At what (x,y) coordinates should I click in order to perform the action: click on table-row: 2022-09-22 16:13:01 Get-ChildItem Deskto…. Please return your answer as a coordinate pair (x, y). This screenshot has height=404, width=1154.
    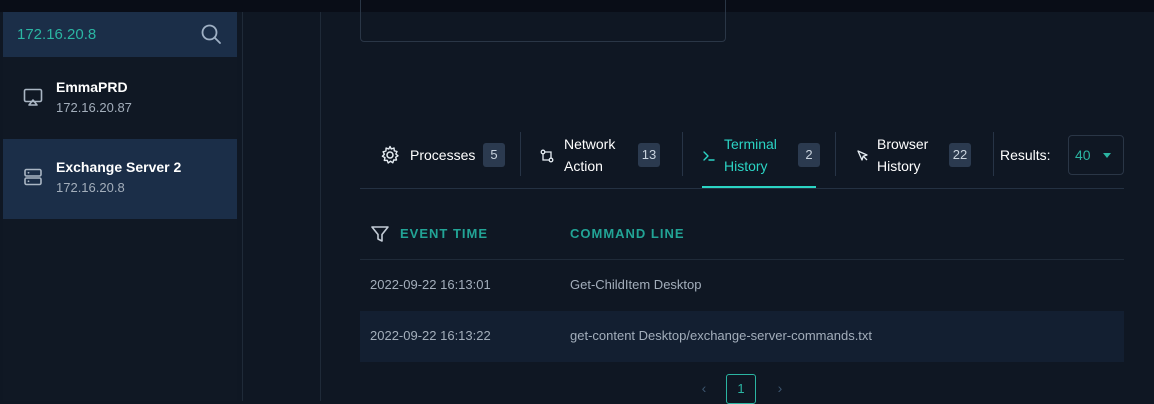
    Looking at the image, I should click on (742, 285).